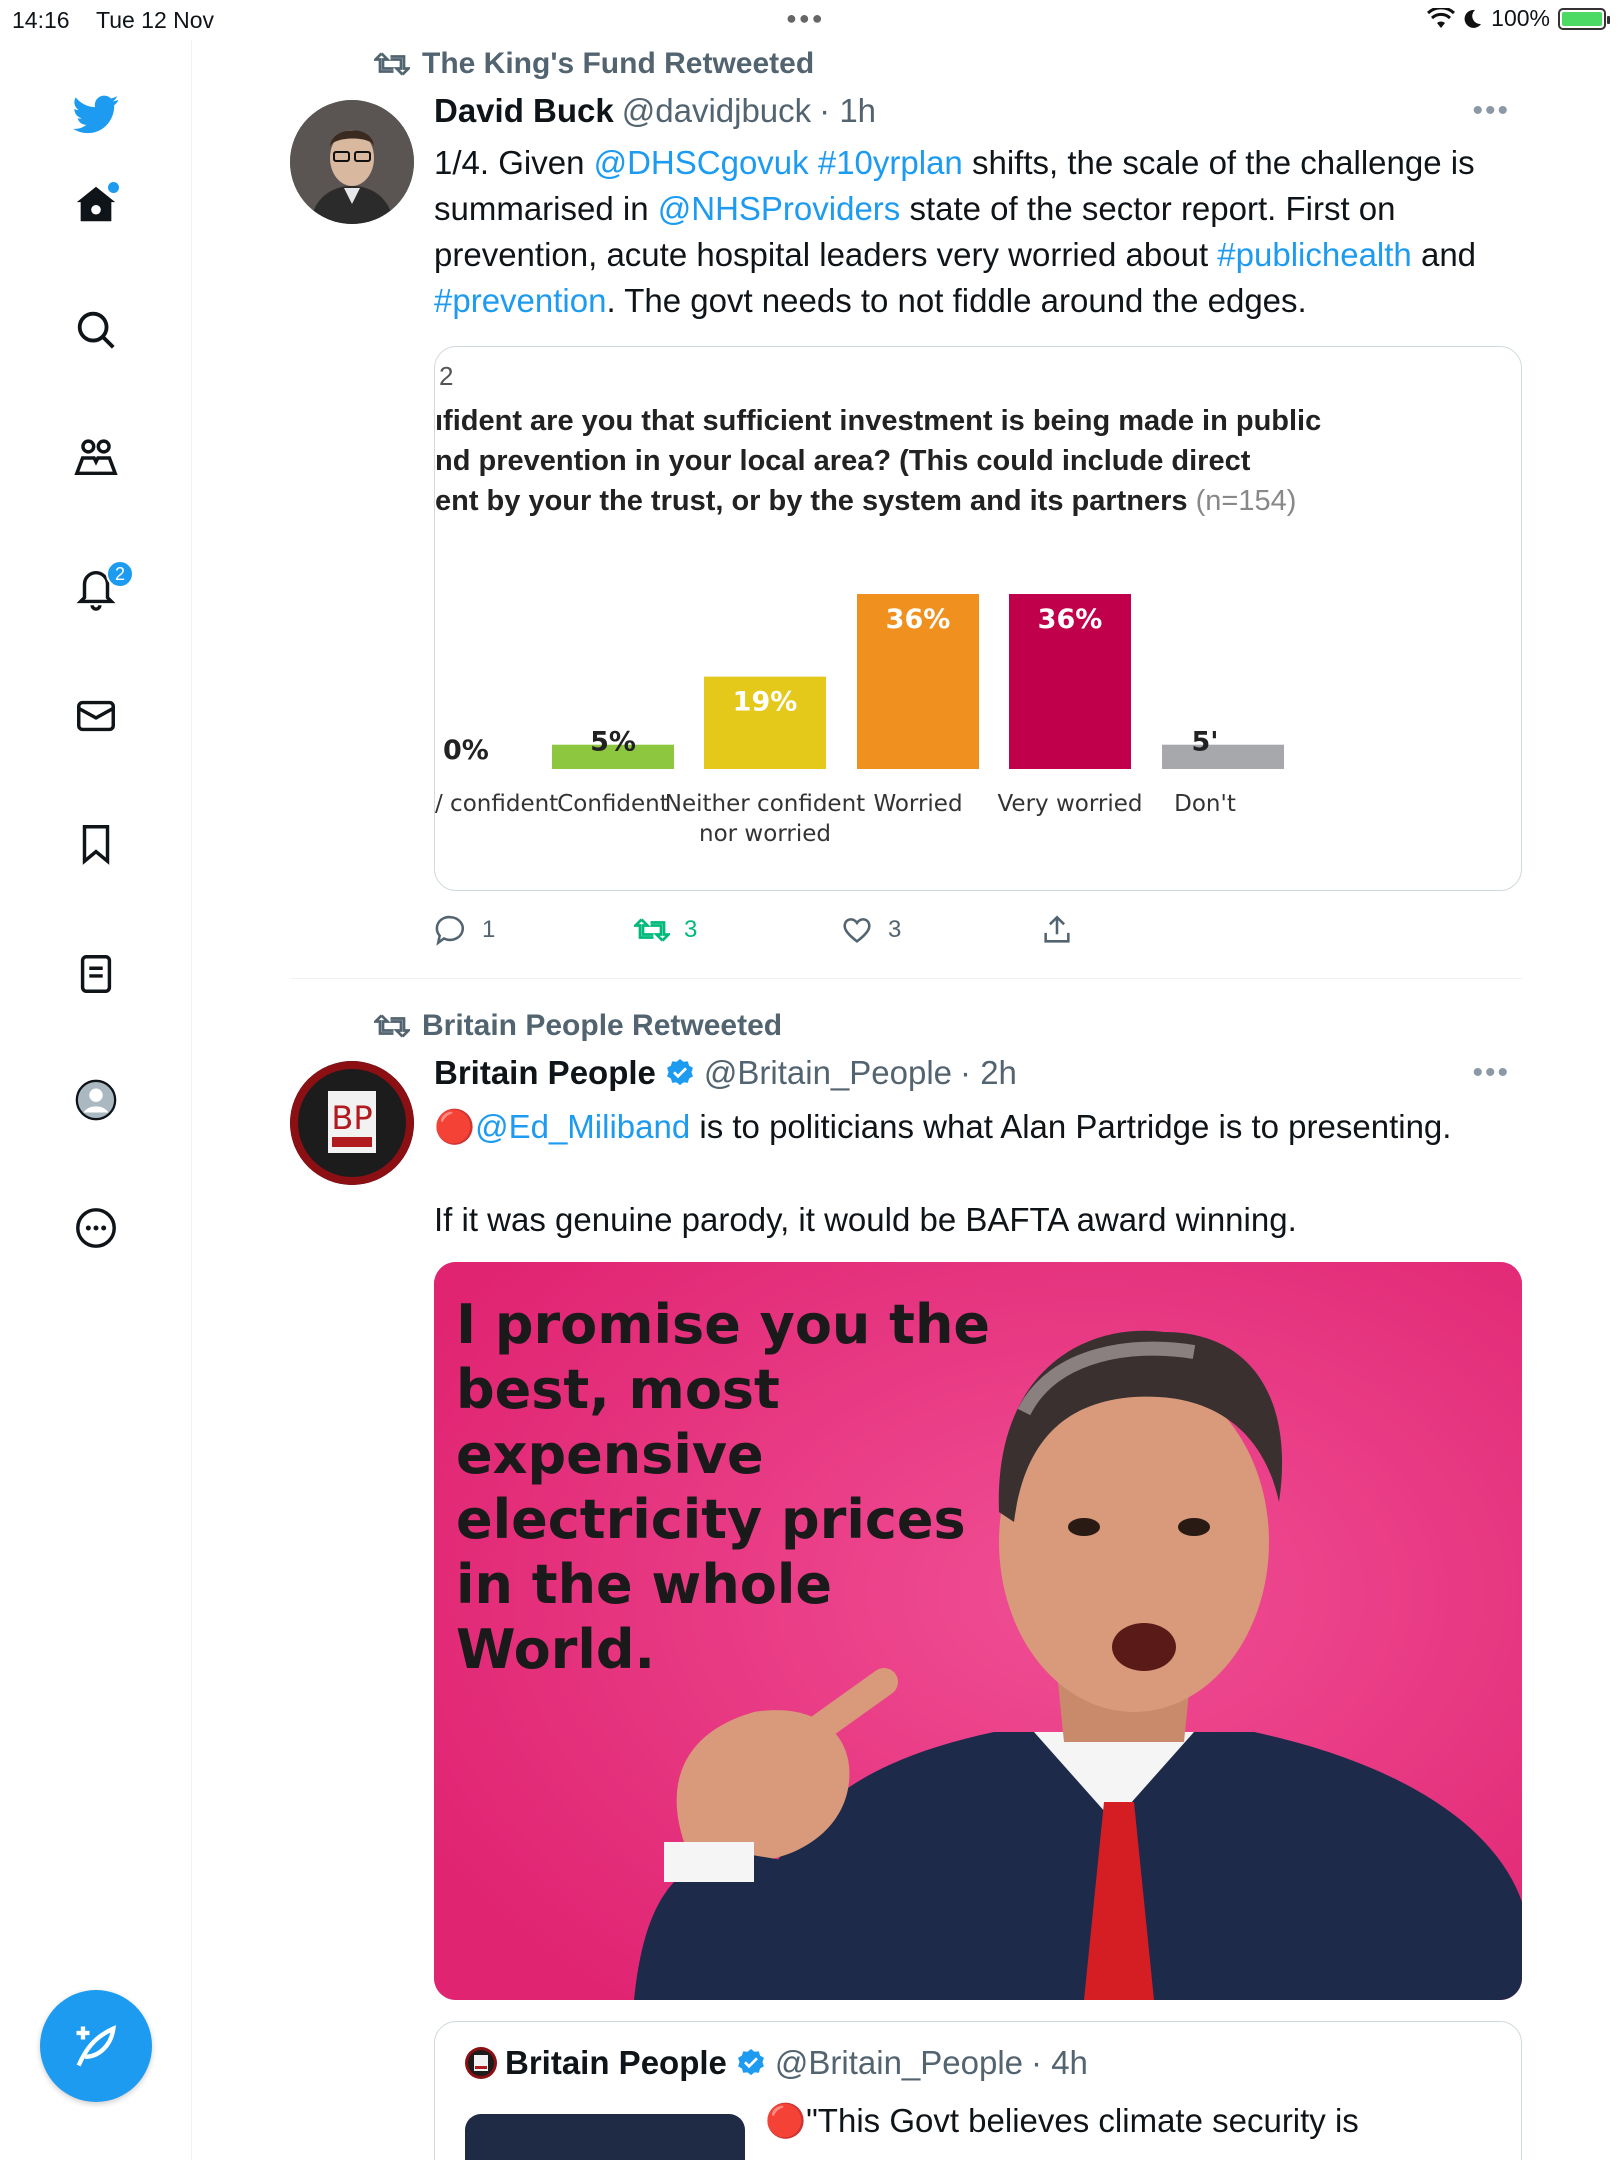 The height and width of the screenshot is (2160, 1620). What do you see at coordinates (765, 702) in the screenshot?
I see `chart-value-label: 19%` at bounding box center [765, 702].